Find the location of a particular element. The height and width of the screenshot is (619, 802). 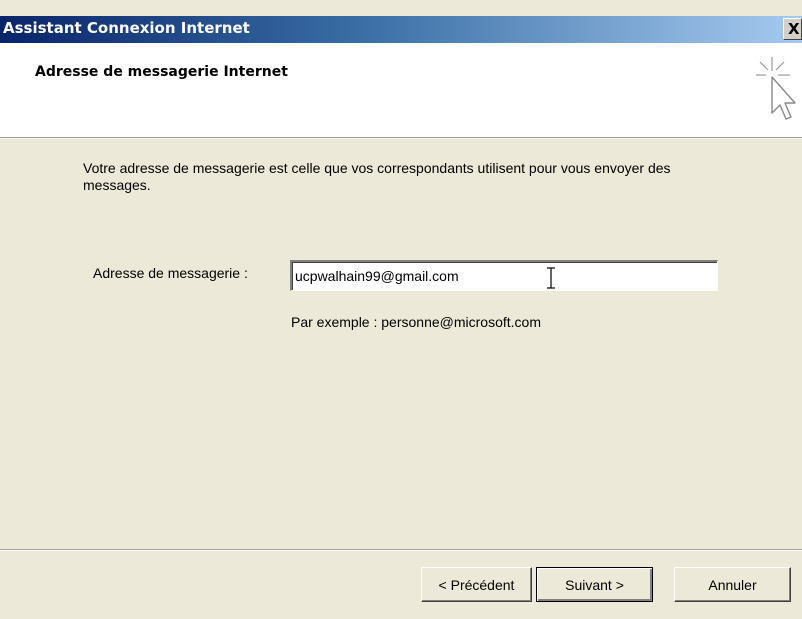

cancel-button: Annuler is located at coordinates (732, 584).